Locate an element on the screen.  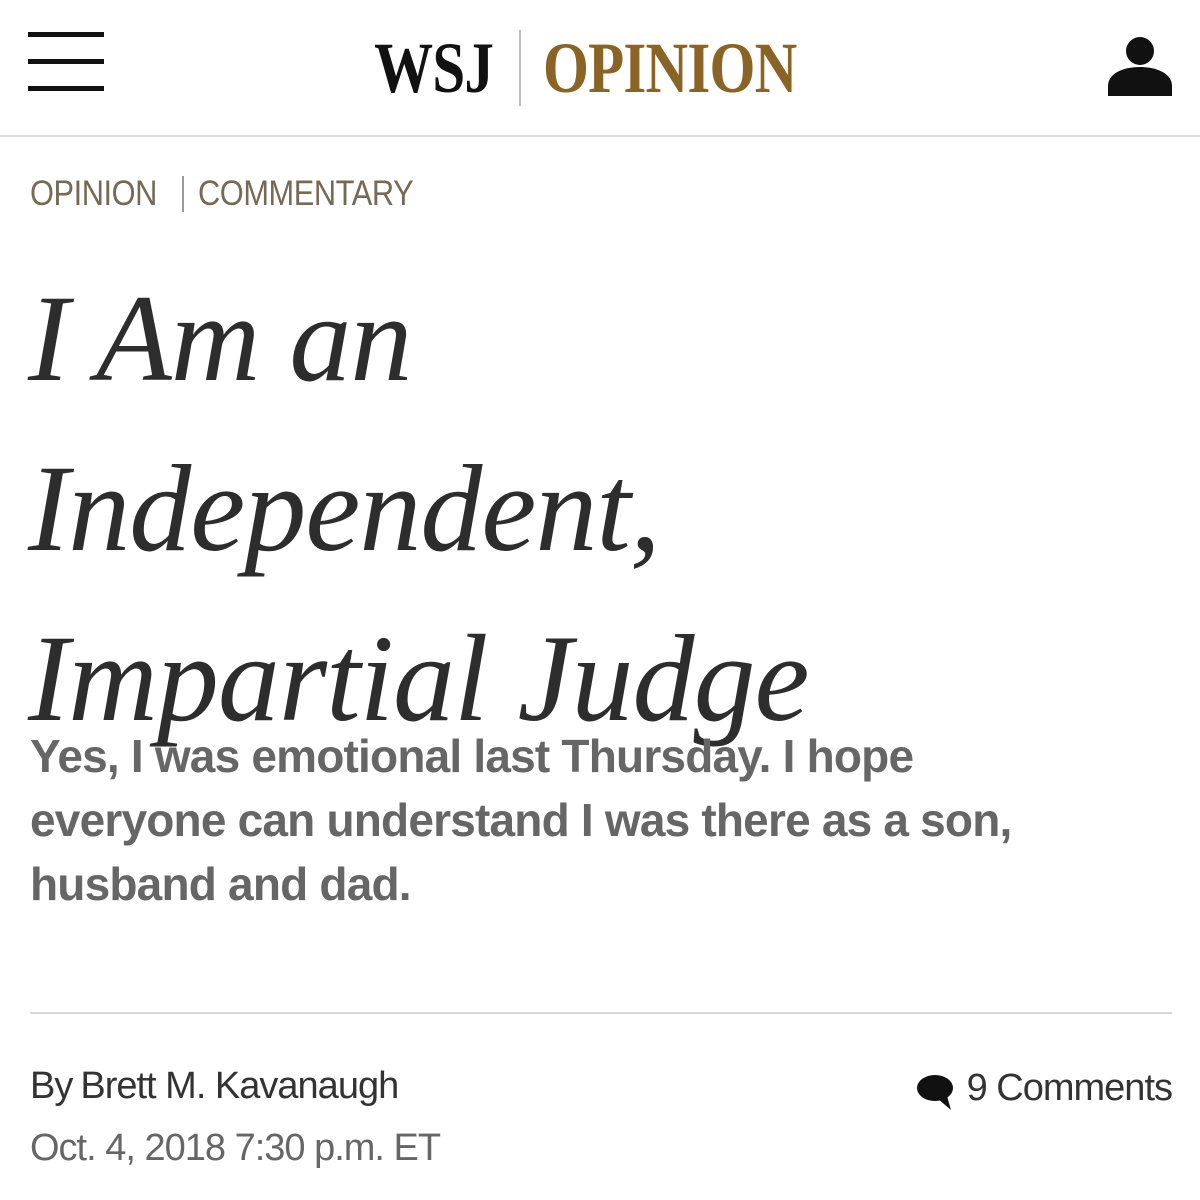
section-breadcrumb: OPINION COMMENTARY is located at coordinates (236, 194).